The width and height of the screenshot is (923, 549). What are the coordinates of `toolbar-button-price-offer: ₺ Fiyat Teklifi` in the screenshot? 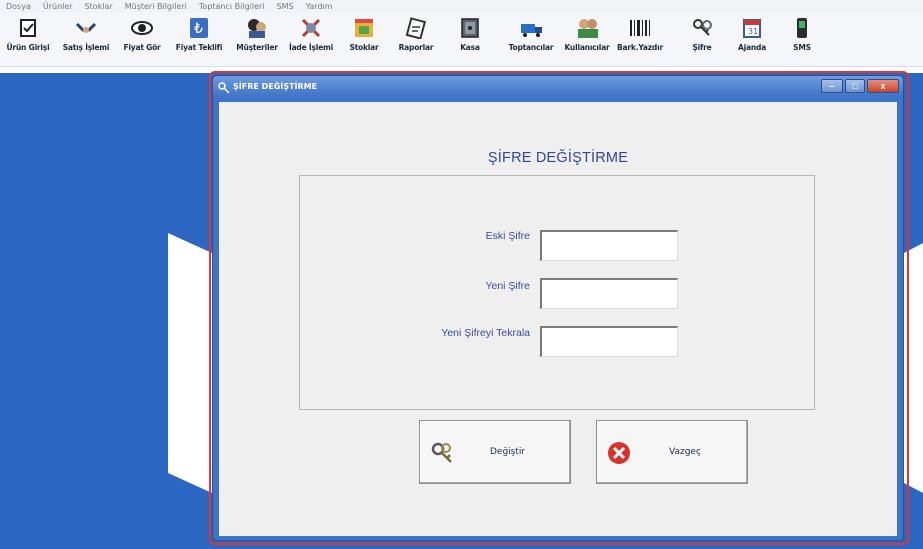 It's located at (199, 40).